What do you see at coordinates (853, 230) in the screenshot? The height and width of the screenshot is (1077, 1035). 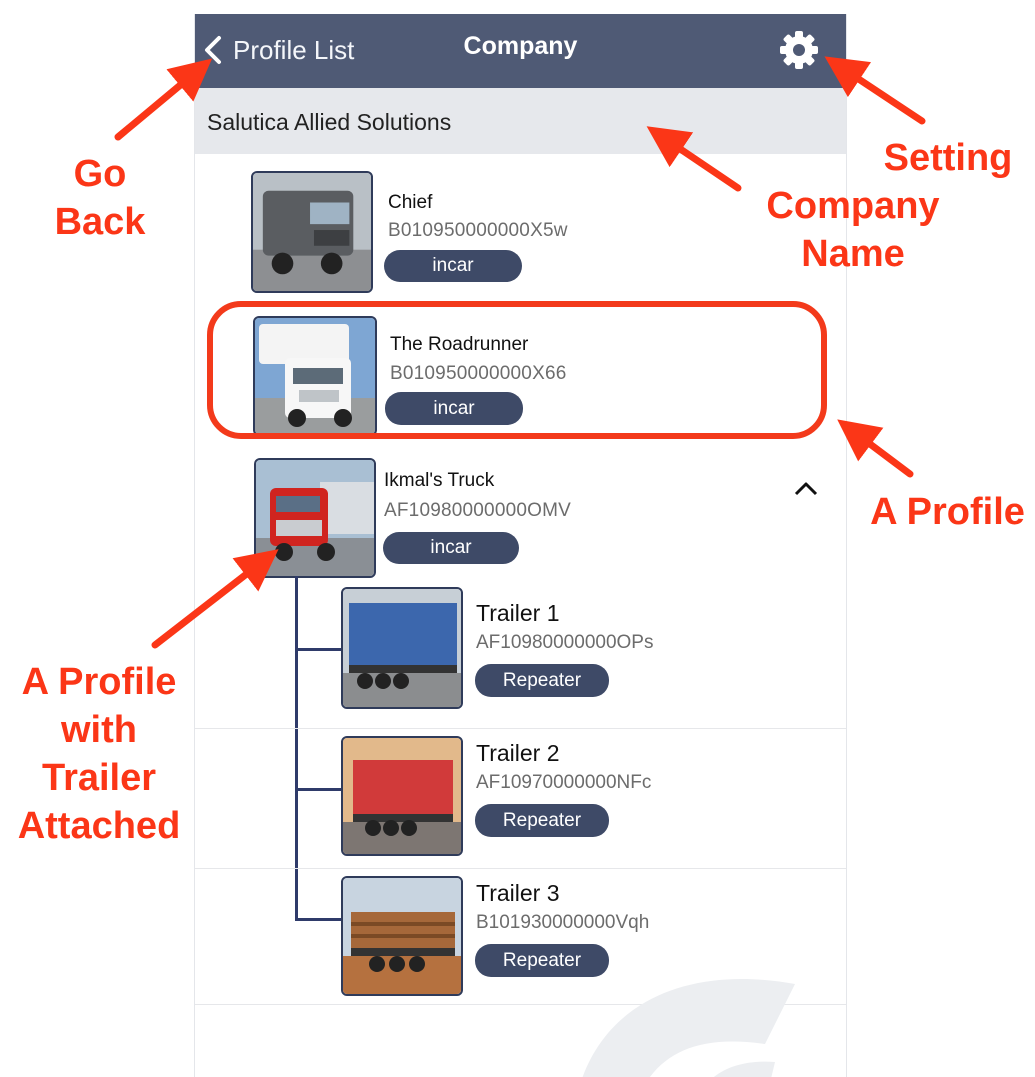 I see `annotation-company-name: Company Name` at bounding box center [853, 230].